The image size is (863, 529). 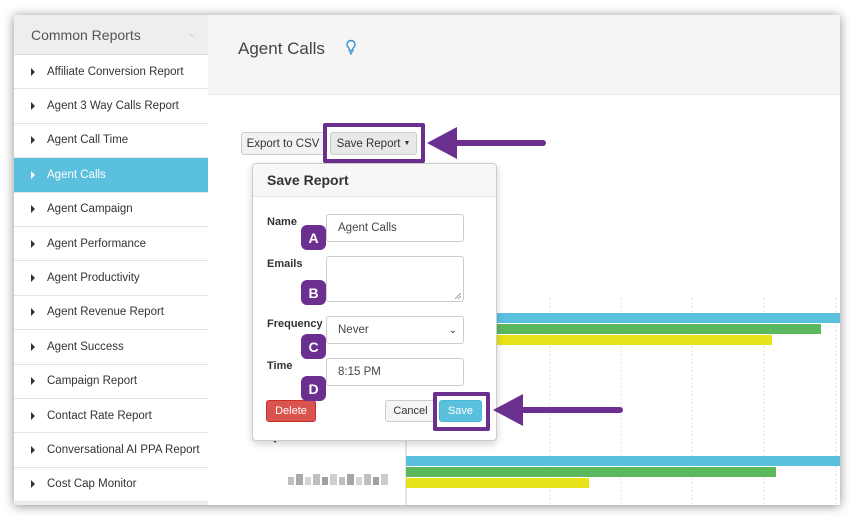 I want to click on emails-textarea, so click(x=395, y=279).